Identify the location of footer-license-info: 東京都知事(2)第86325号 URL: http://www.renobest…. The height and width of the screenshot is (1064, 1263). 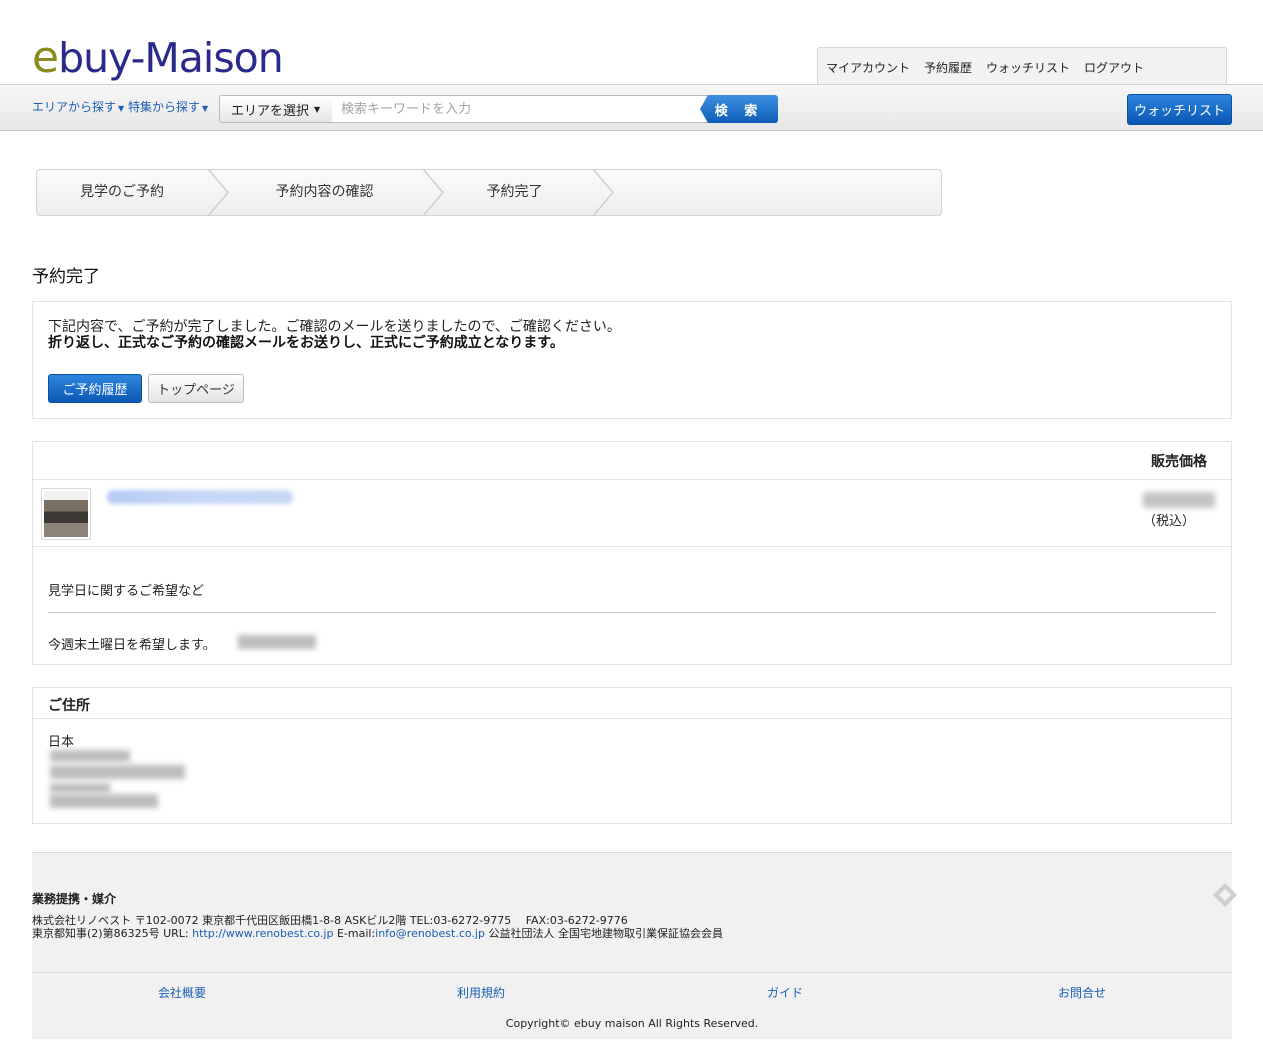
(377, 933).